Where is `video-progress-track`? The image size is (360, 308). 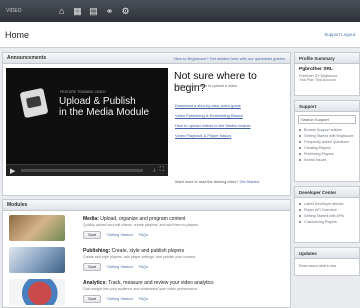 video-progress-track is located at coordinates (82, 170).